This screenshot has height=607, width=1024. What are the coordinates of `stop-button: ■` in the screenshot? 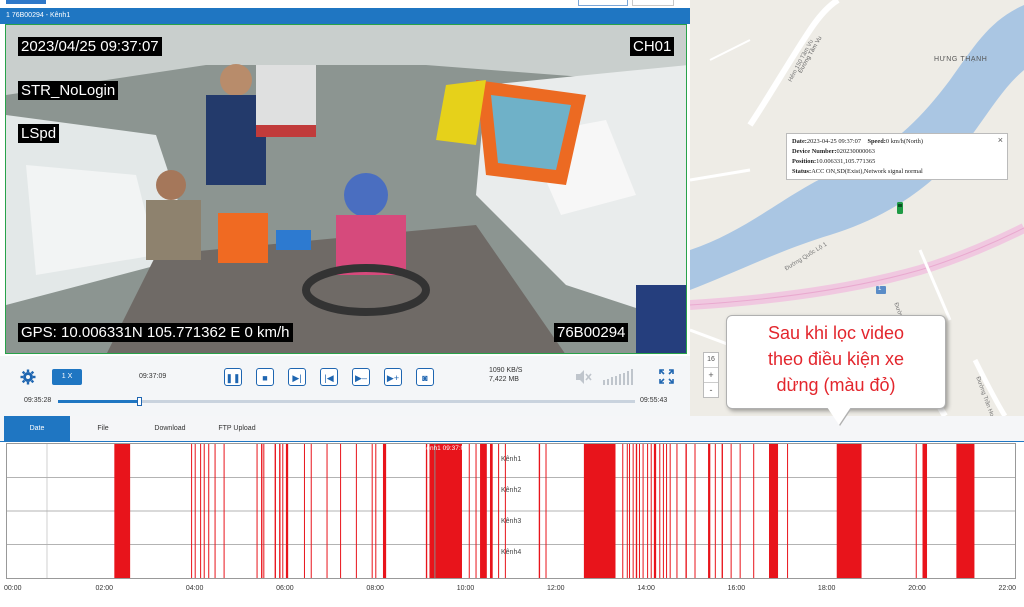 It's located at (265, 377).